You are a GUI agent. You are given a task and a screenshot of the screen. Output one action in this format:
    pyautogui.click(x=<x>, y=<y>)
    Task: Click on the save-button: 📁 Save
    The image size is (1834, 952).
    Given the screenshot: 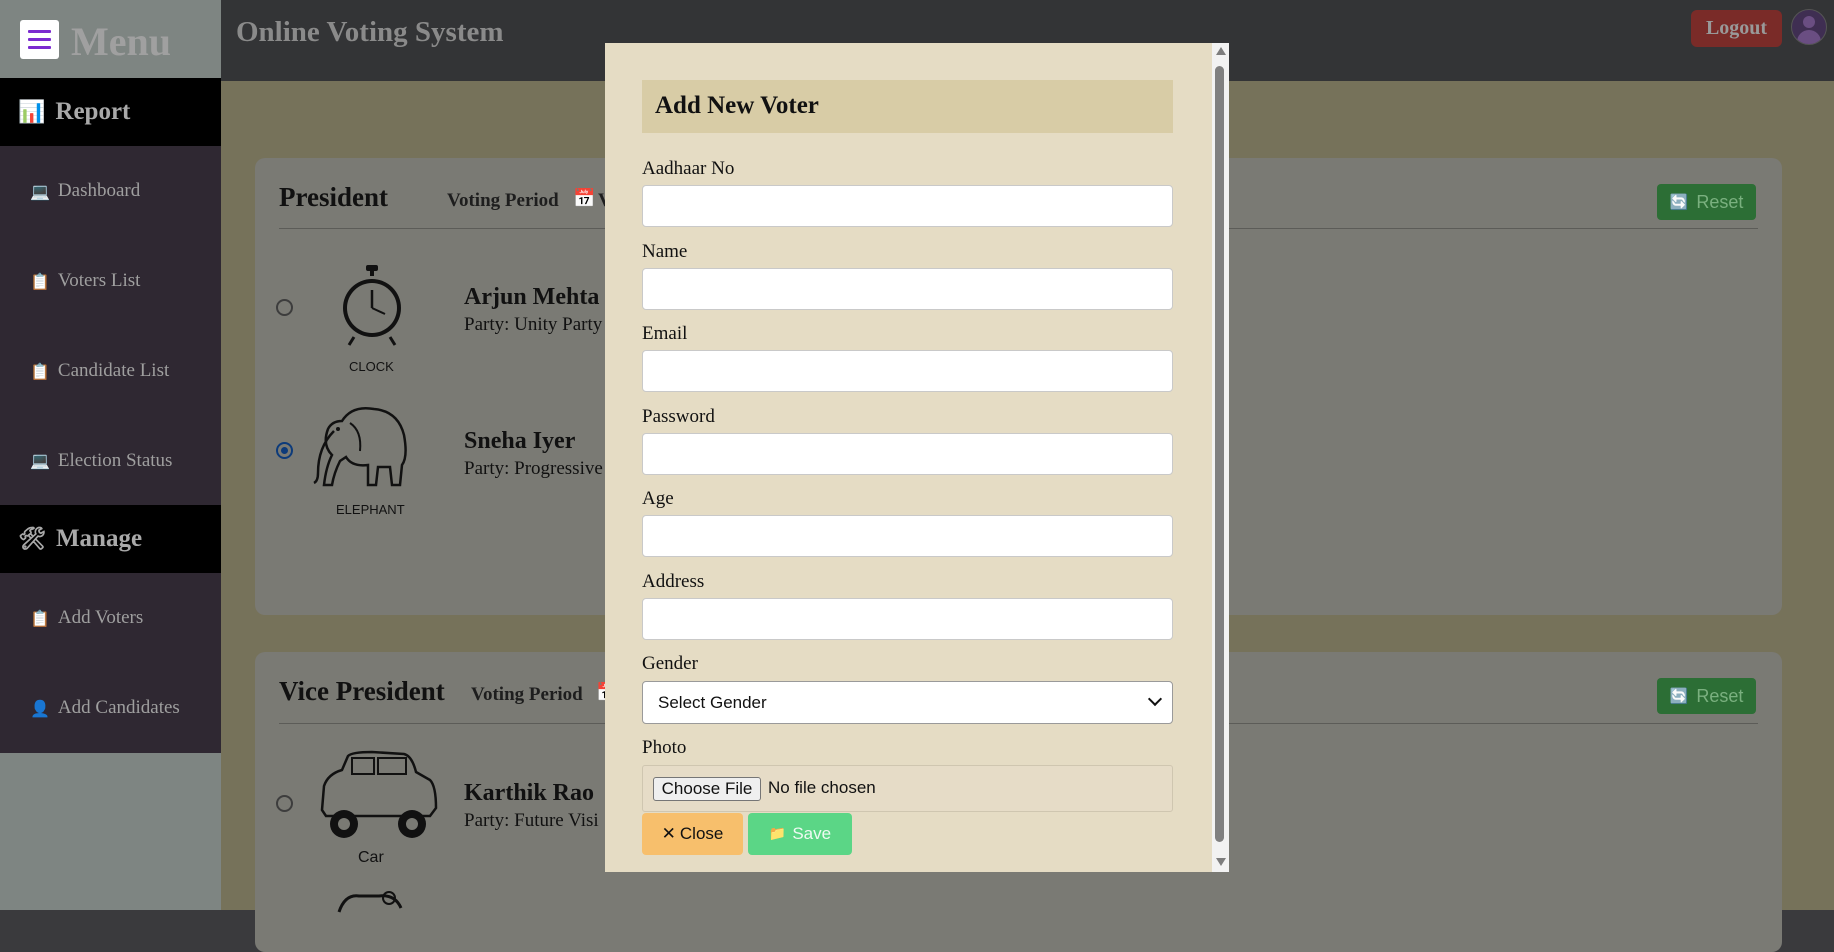 What is the action you would take?
    pyautogui.click(x=800, y=834)
    